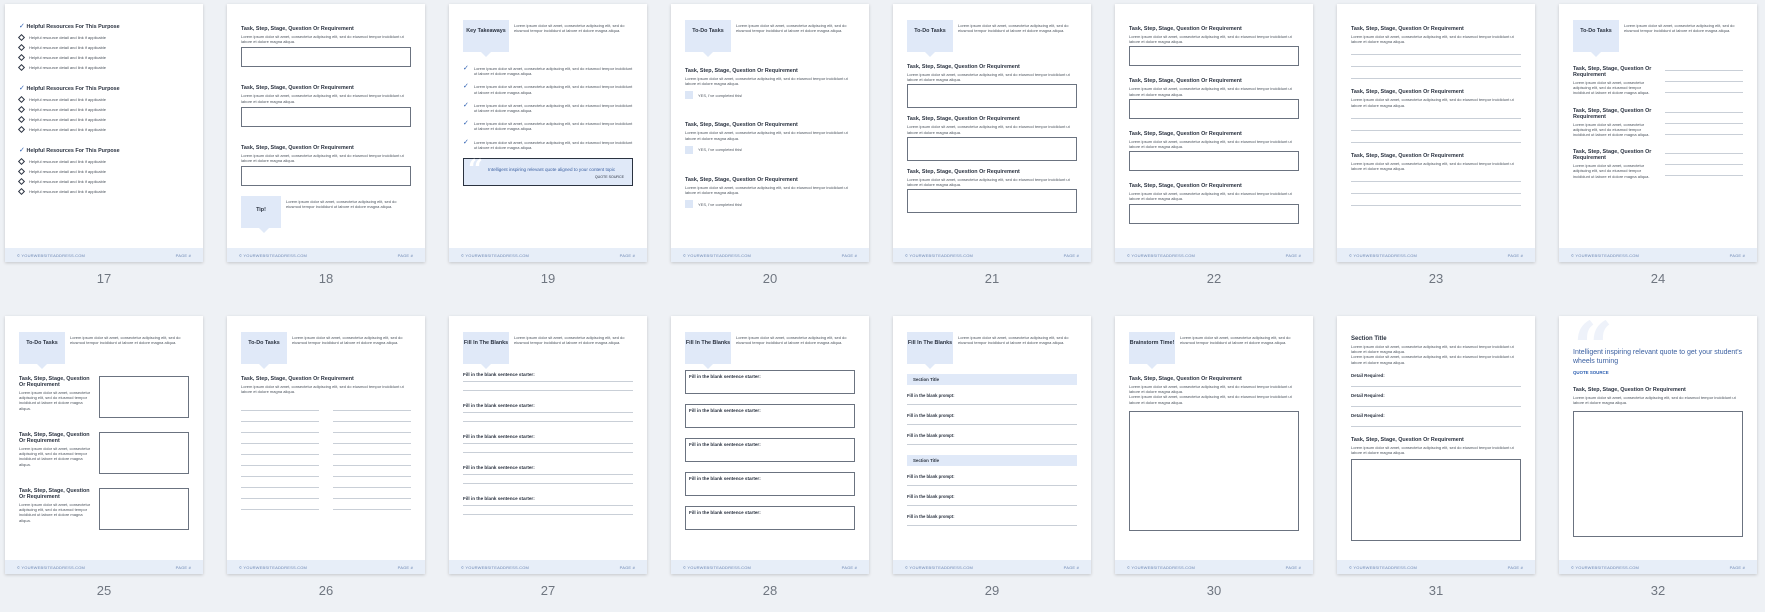  I want to click on brainstorm-box, so click(1214, 470).